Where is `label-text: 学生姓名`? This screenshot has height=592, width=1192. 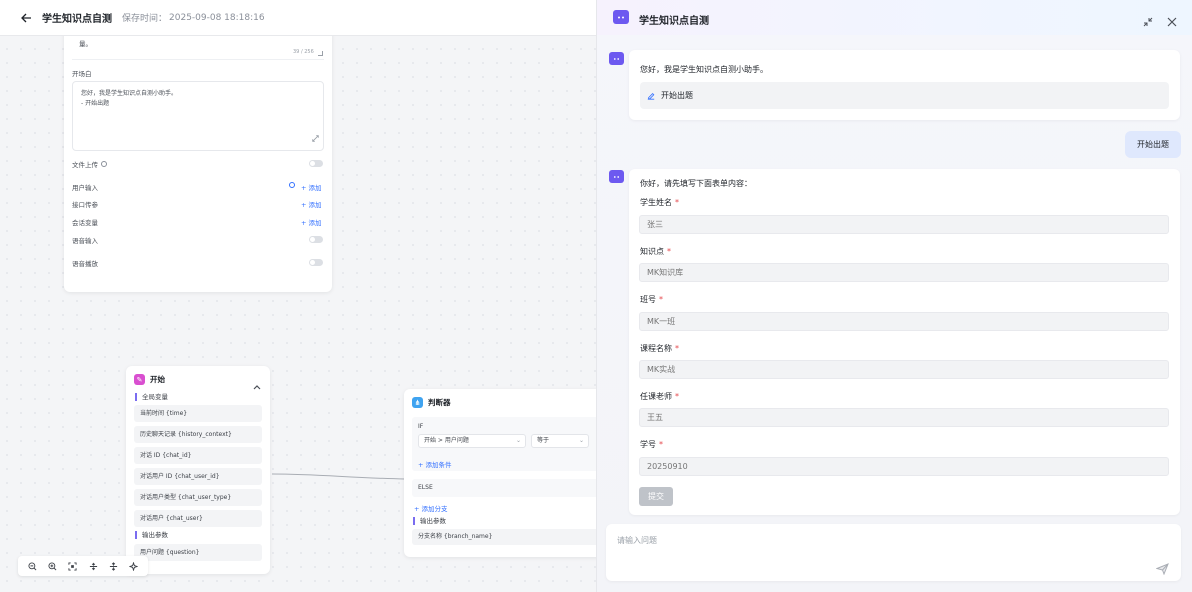 label-text: 学生姓名 is located at coordinates (656, 202).